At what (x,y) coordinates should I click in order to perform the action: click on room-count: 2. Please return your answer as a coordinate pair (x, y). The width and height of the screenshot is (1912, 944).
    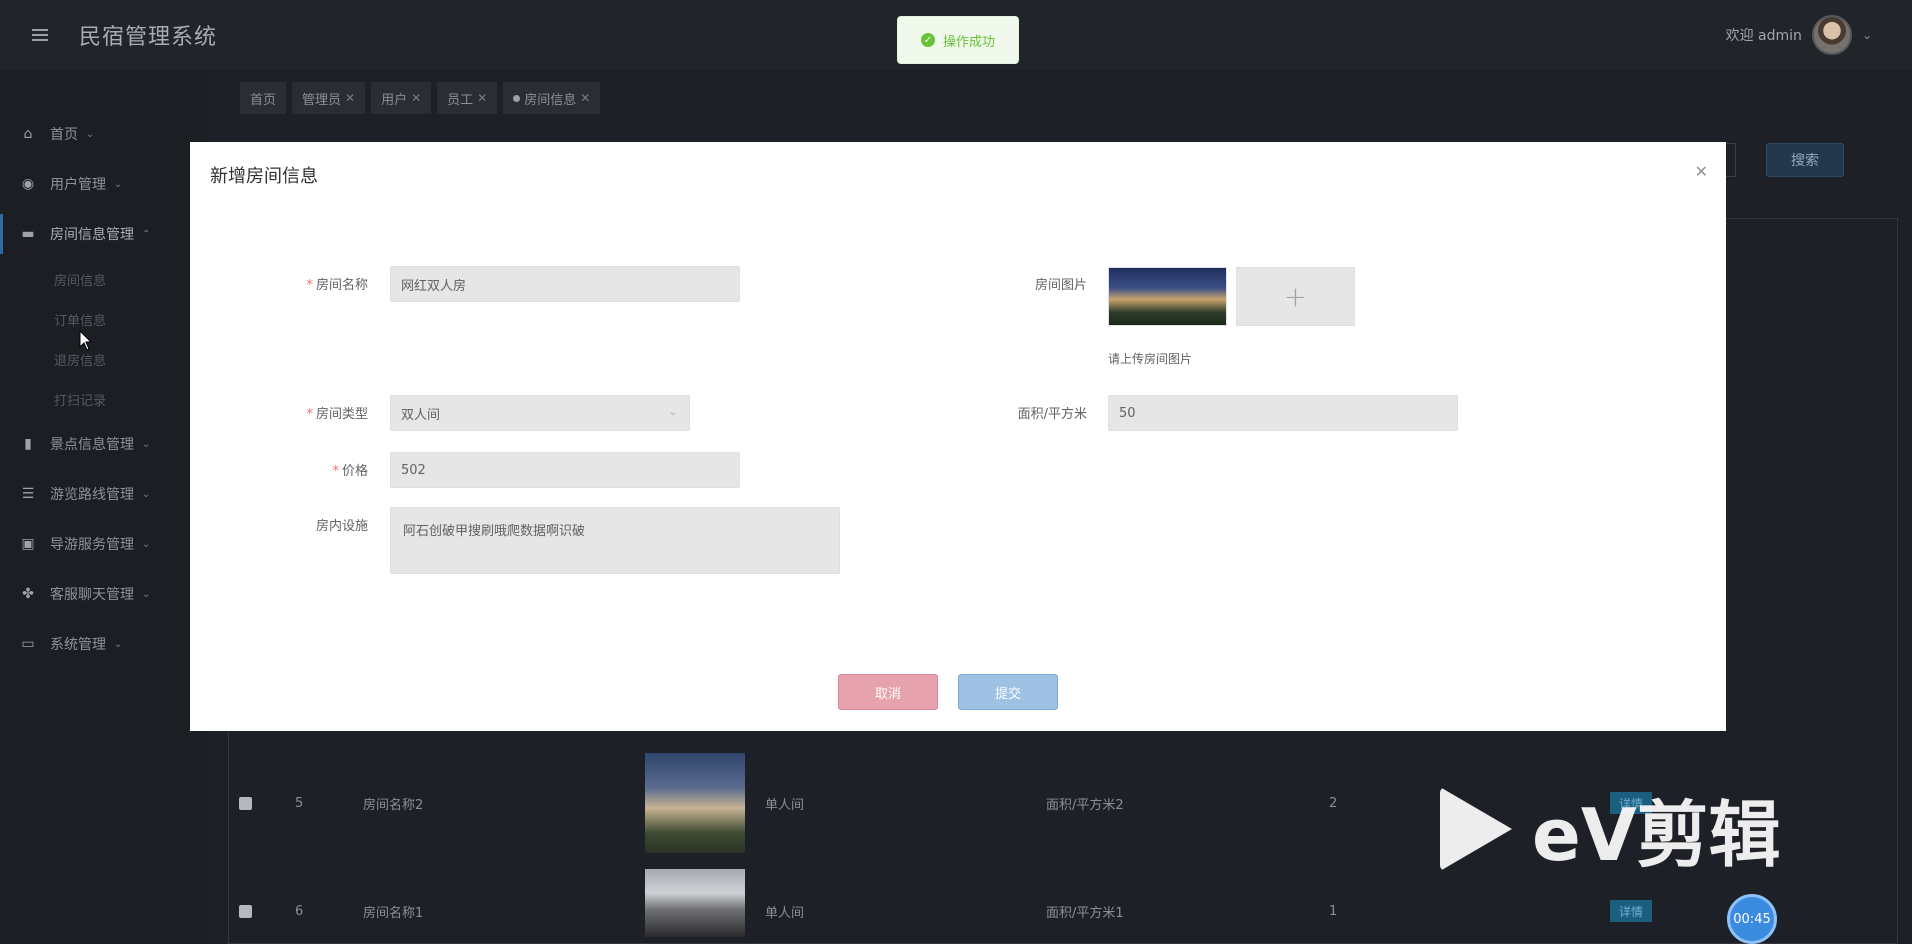
    Looking at the image, I should click on (1333, 803).